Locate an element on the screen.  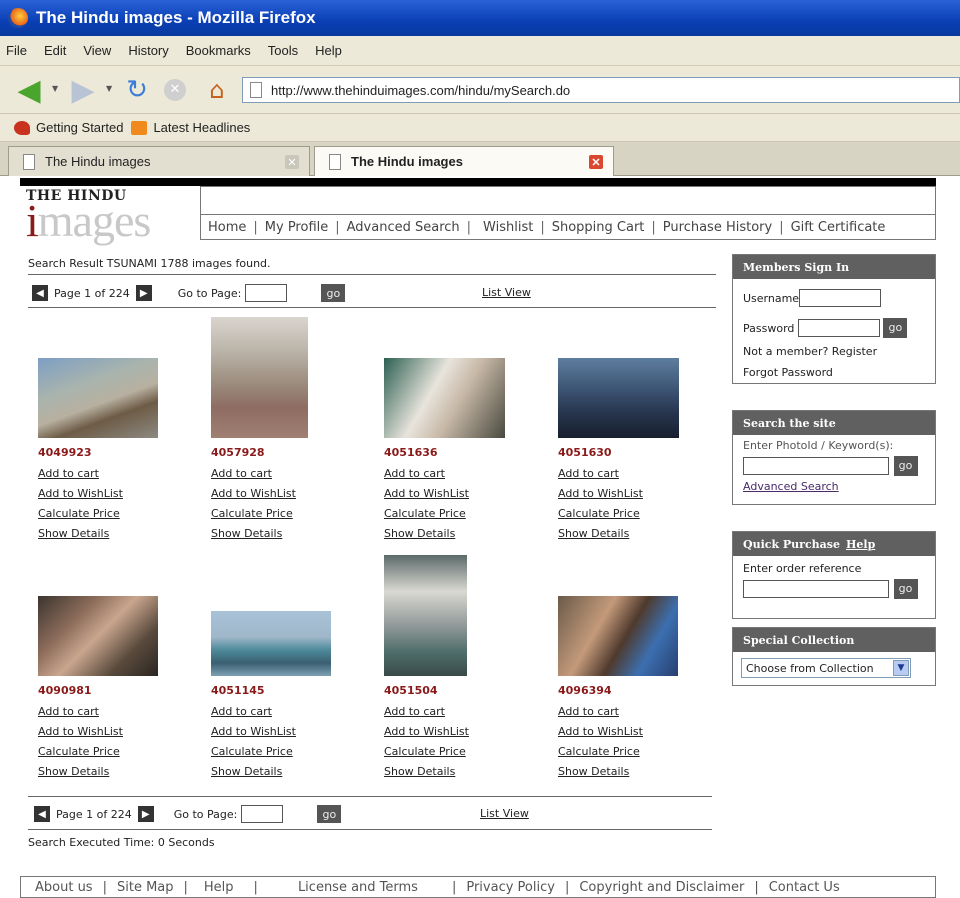
stop-icon: ✕ is located at coordinates (175, 90).